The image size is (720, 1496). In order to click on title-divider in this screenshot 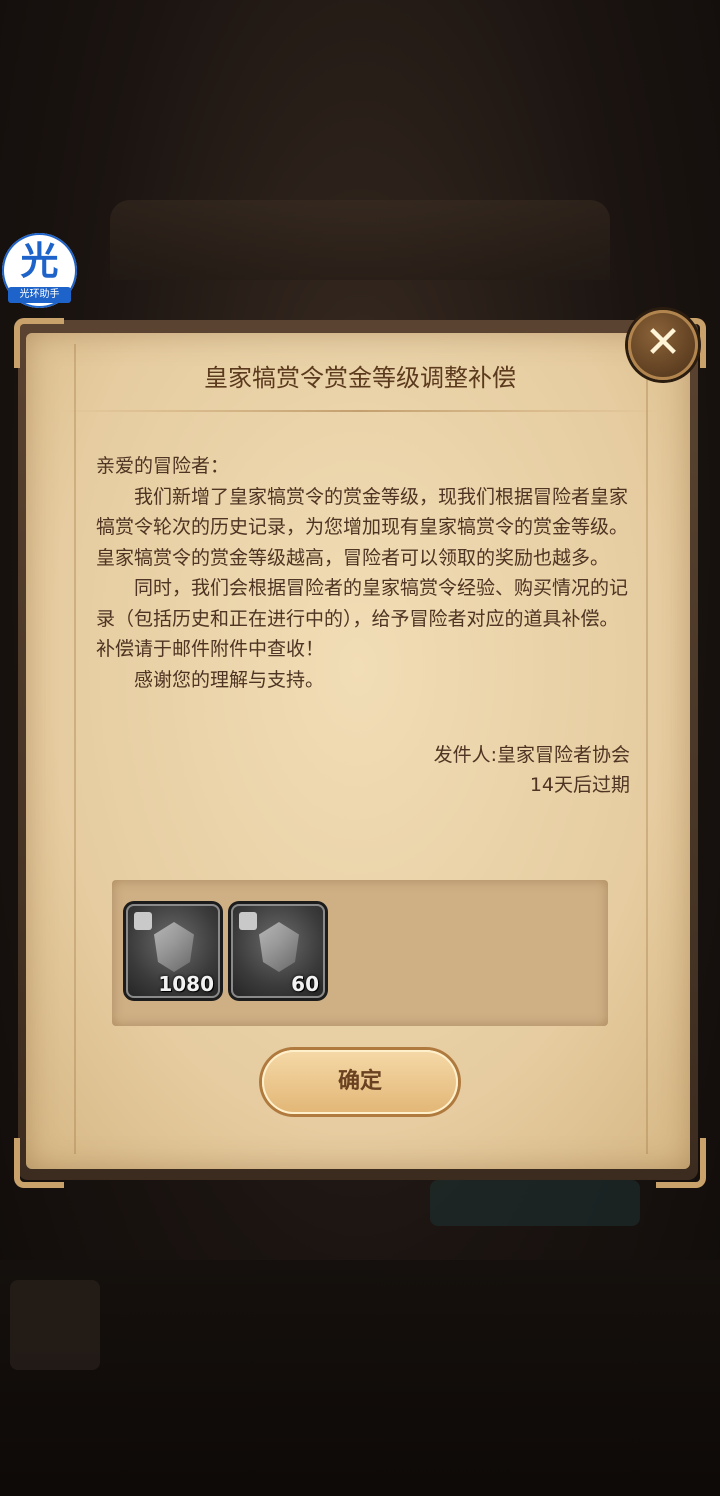, I will do `click(360, 411)`.